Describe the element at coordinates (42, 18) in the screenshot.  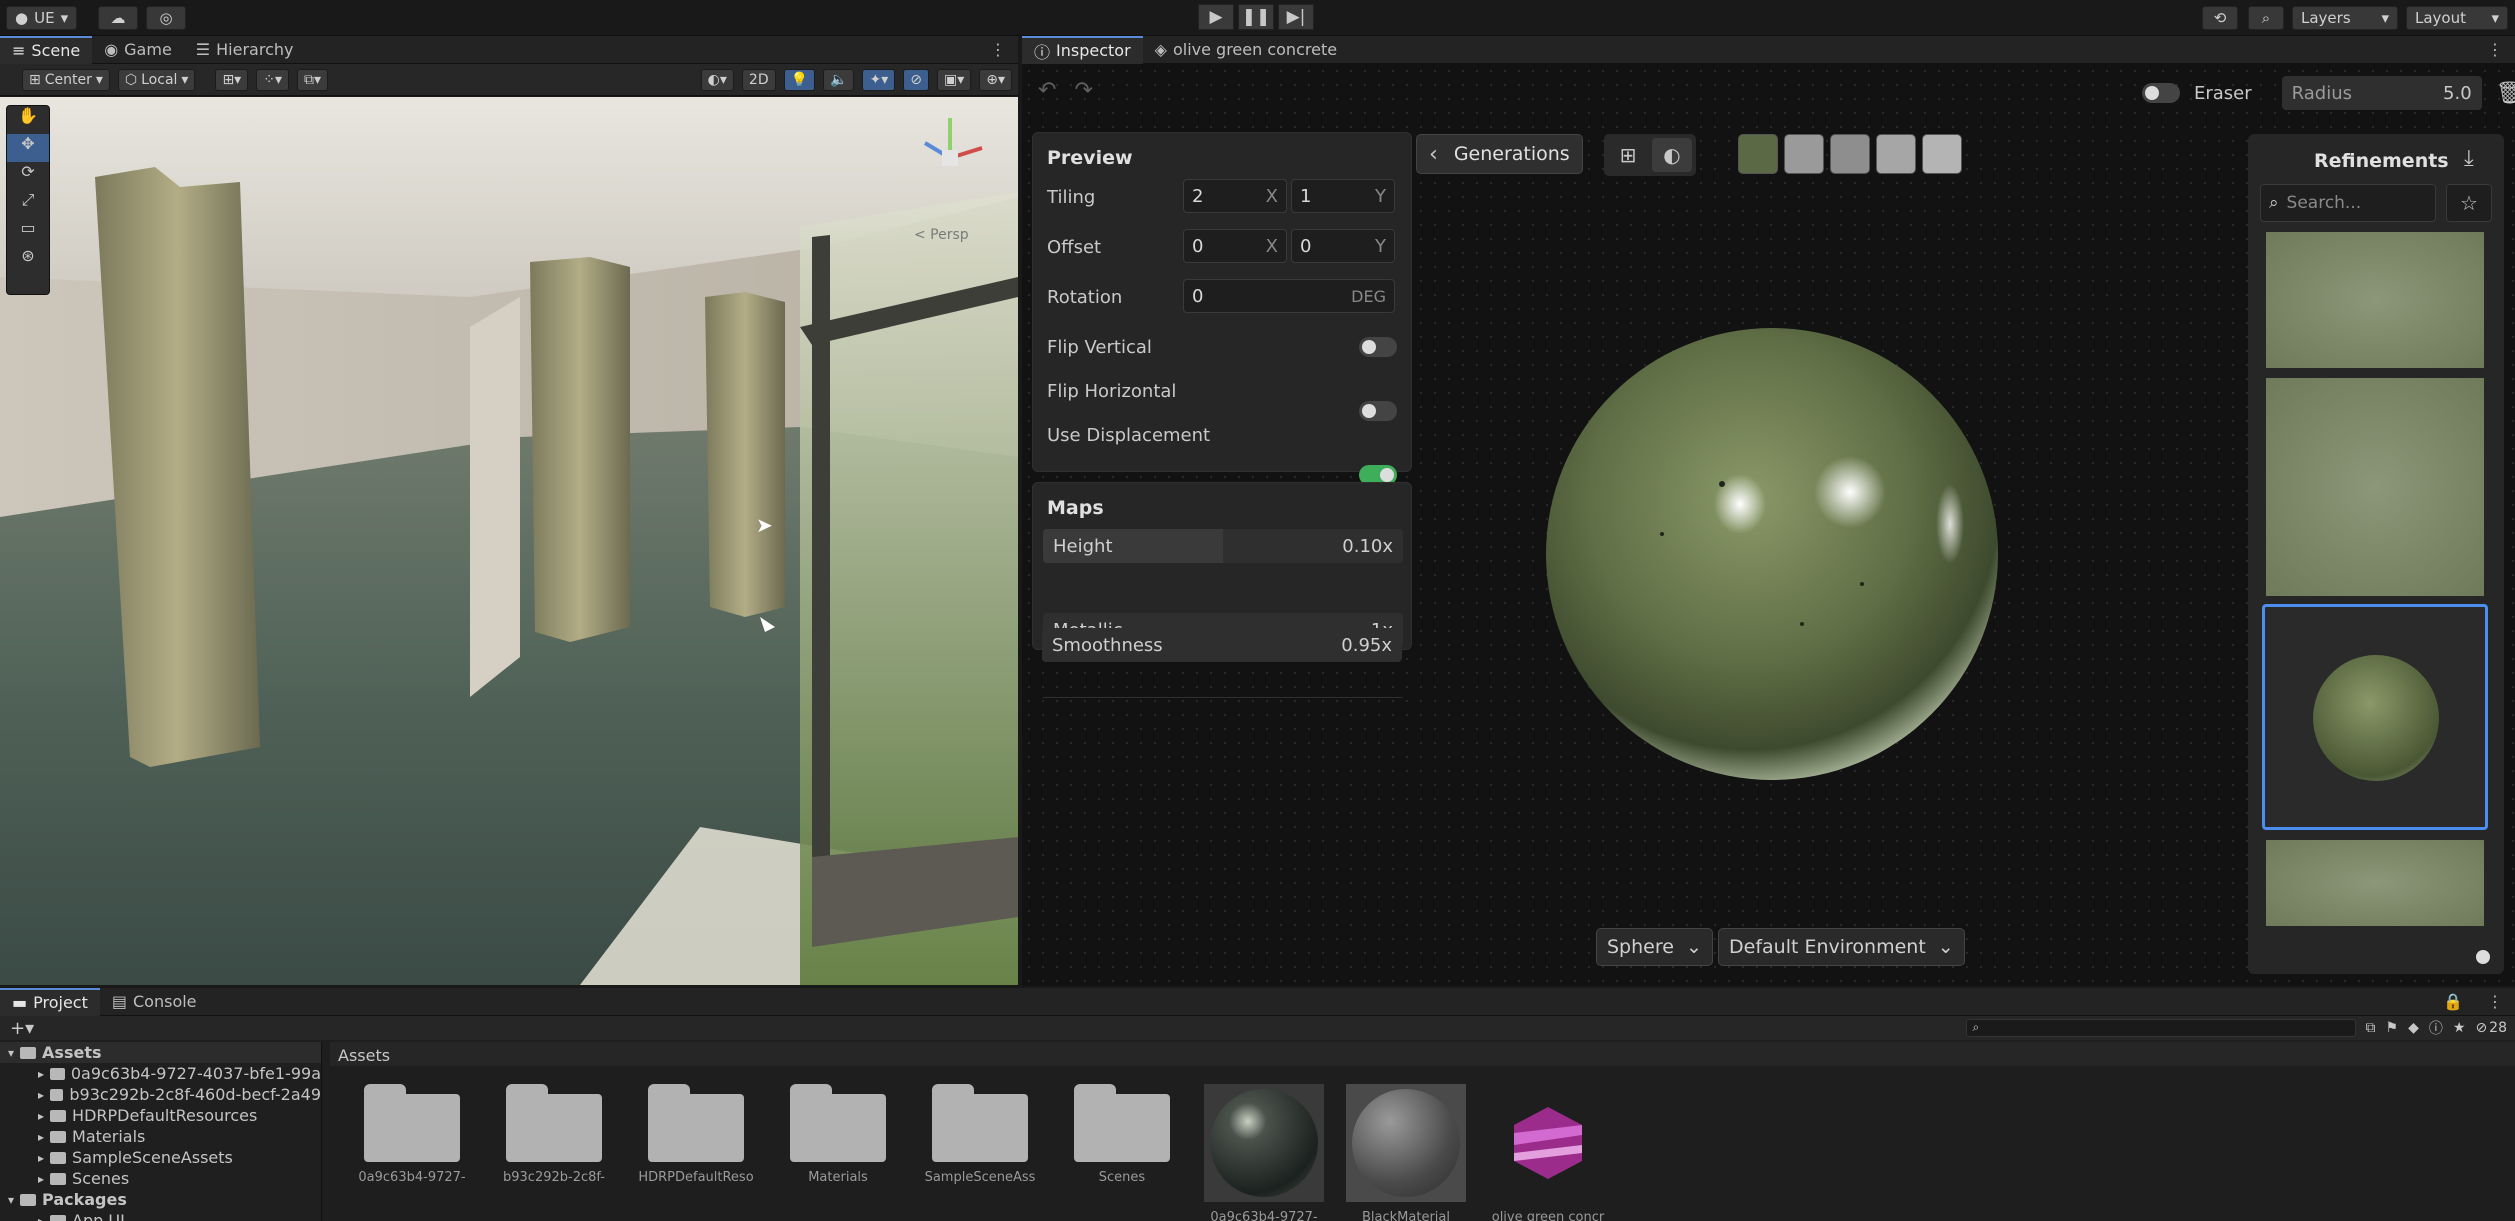
I see `account-dropdown: ● UE ▾` at that location.